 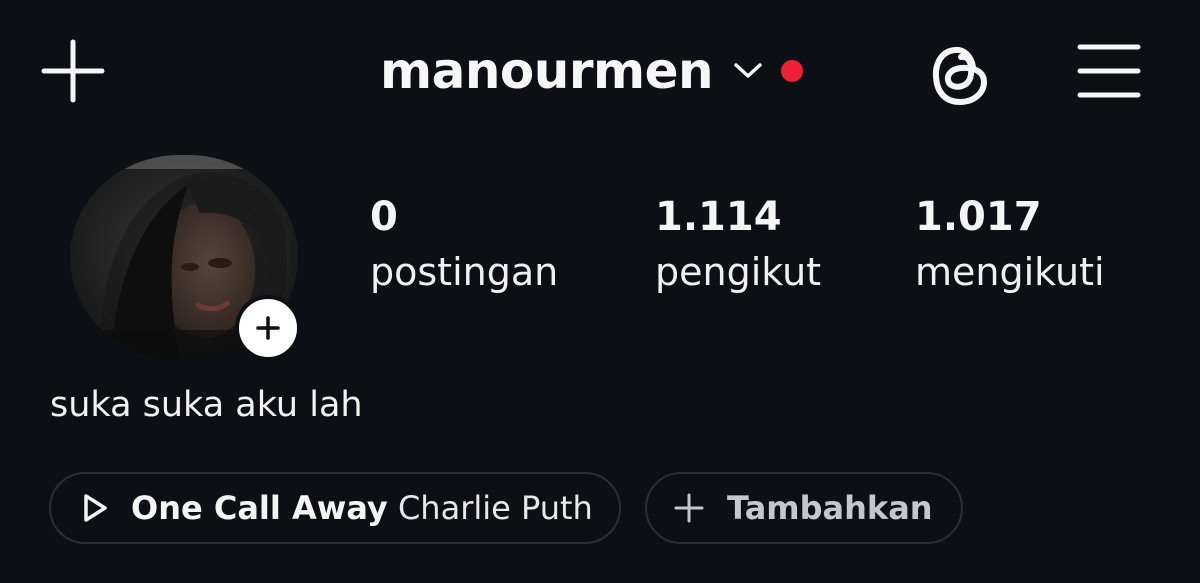 What do you see at coordinates (1010, 247) in the screenshot?
I see `following-stat: 1.017 mengikuti` at bounding box center [1010, 247].